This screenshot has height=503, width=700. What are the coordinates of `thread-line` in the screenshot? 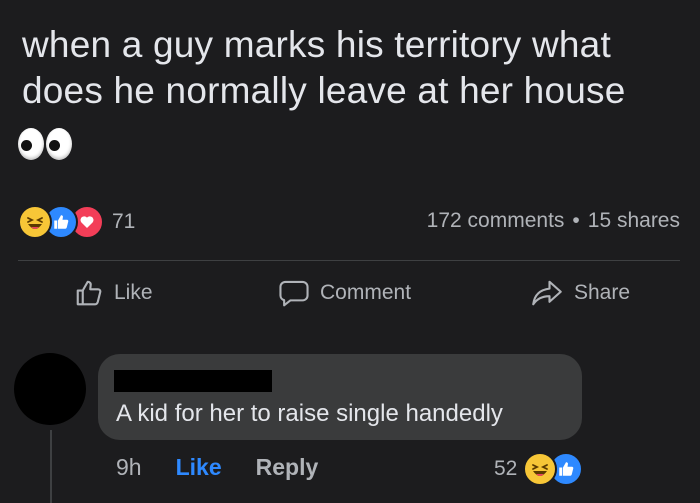 It's located at (51, 466).